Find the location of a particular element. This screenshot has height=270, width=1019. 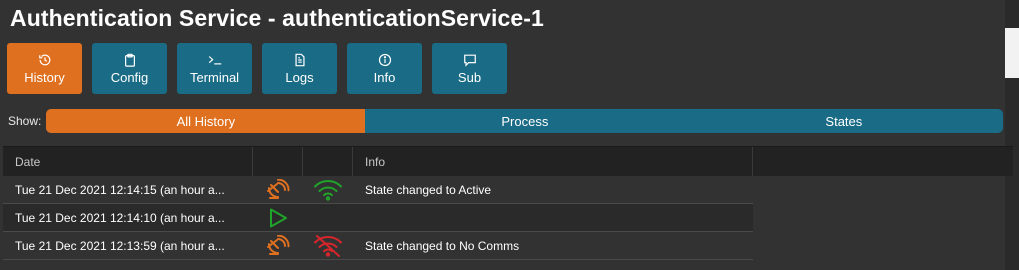

table-header: Date Info is located at coordinates (508, 161).